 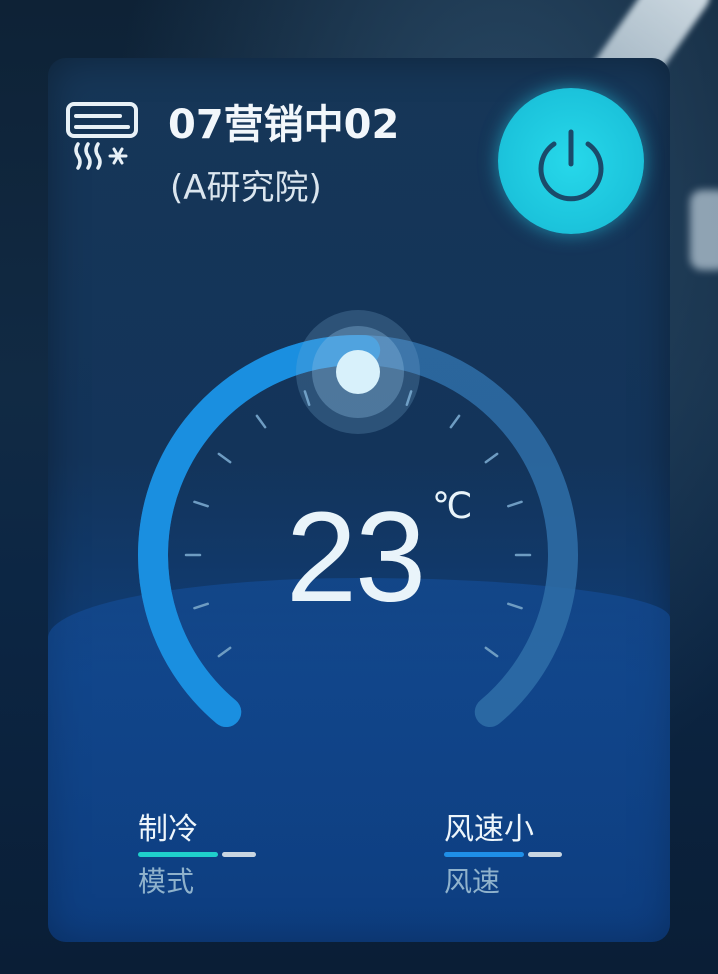 I want to click on fan-speed-value: 风速小, so click(x=489, y=829).